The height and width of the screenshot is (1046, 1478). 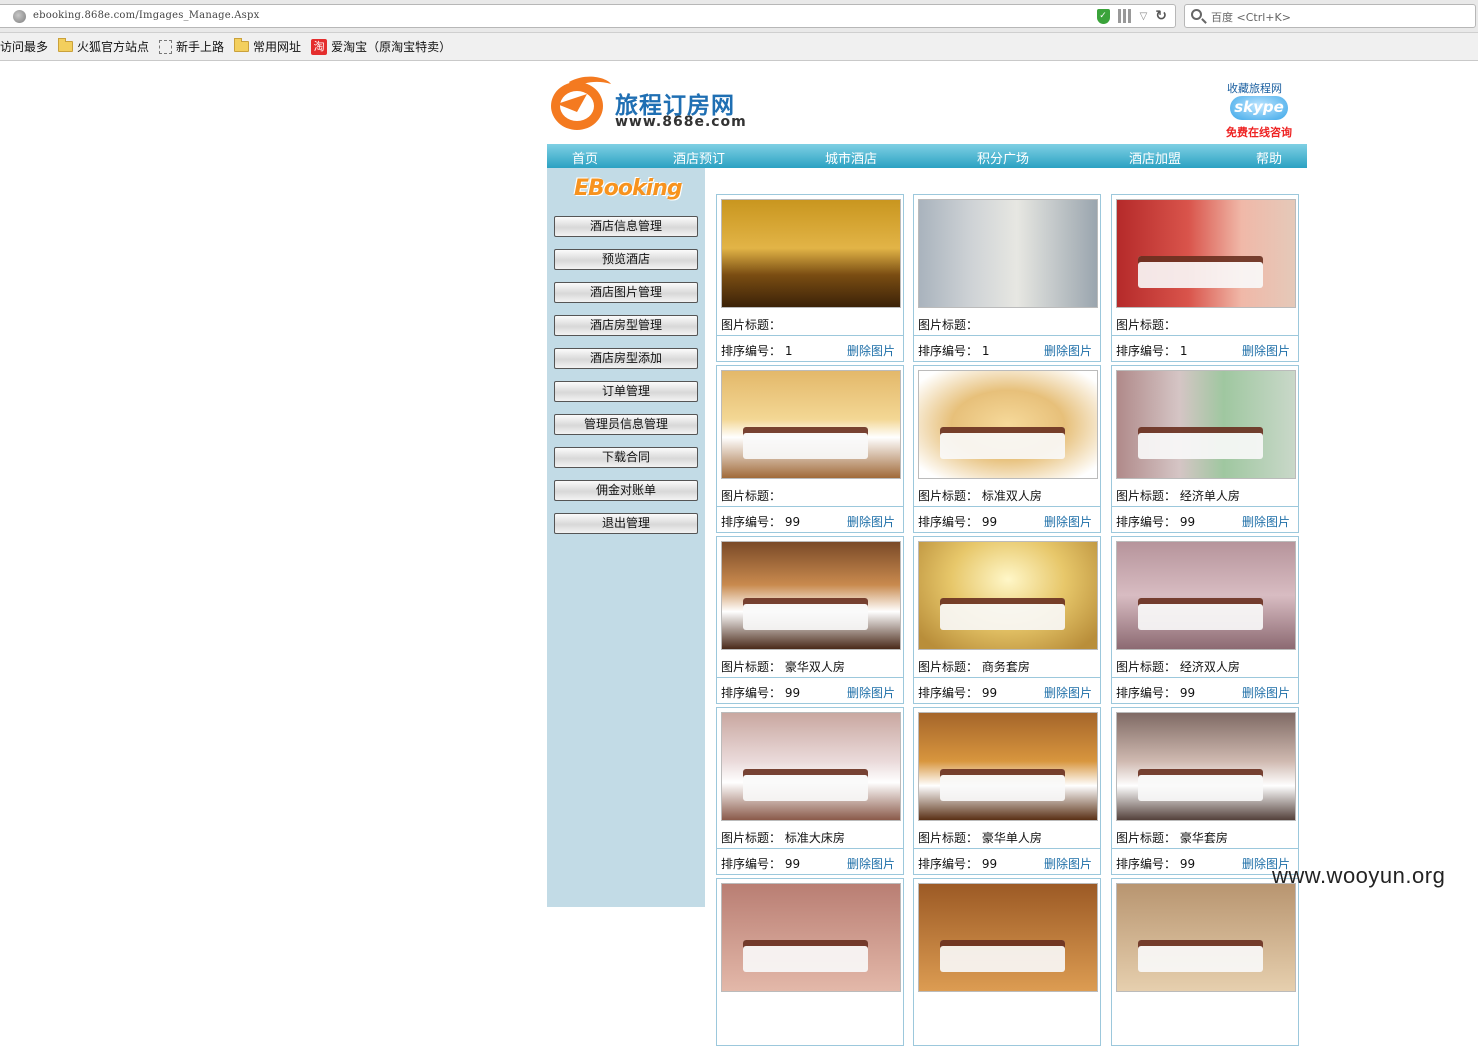 What do you see at coordinates (146, 15) in the screenshot?
I see `url-text: ebooking.868e.com/Imgages_Manage.Aspx` at bounding box center [146, 15].